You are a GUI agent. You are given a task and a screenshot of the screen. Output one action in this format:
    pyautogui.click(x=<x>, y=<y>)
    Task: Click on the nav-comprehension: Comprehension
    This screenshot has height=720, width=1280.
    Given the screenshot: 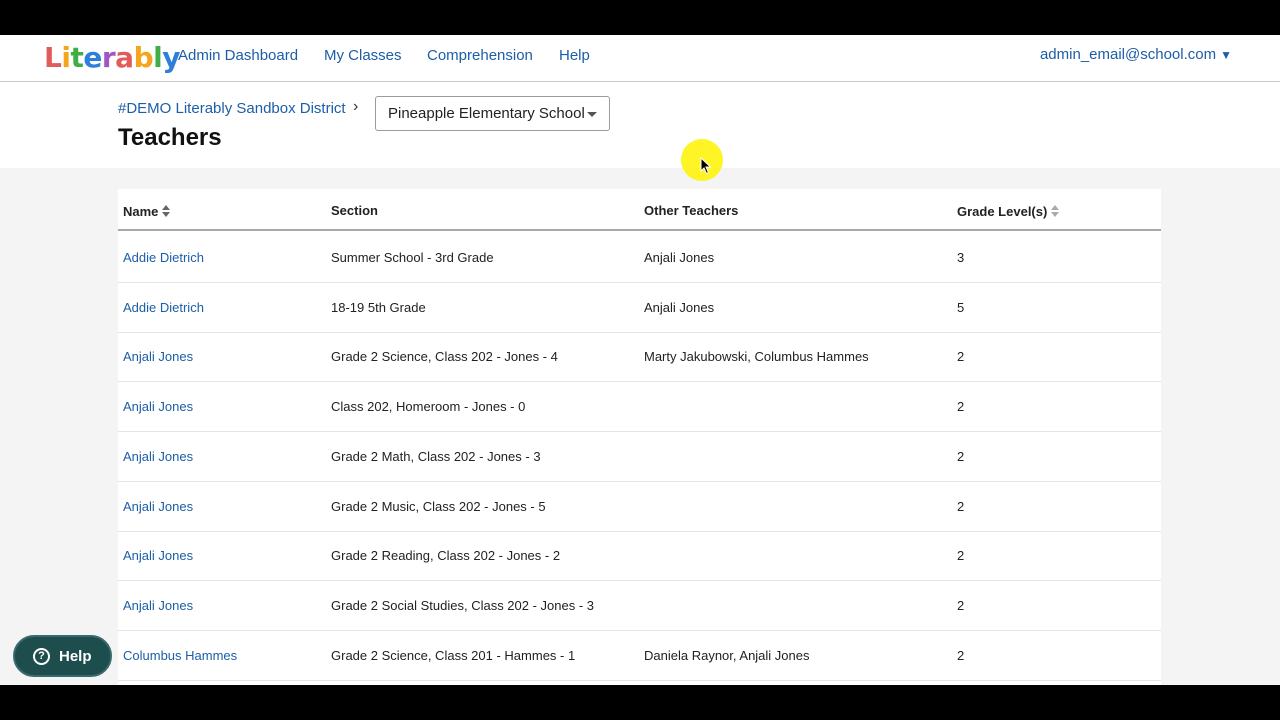 What is the action you would take?
    pyautogui.click(x=480, y=56)
    